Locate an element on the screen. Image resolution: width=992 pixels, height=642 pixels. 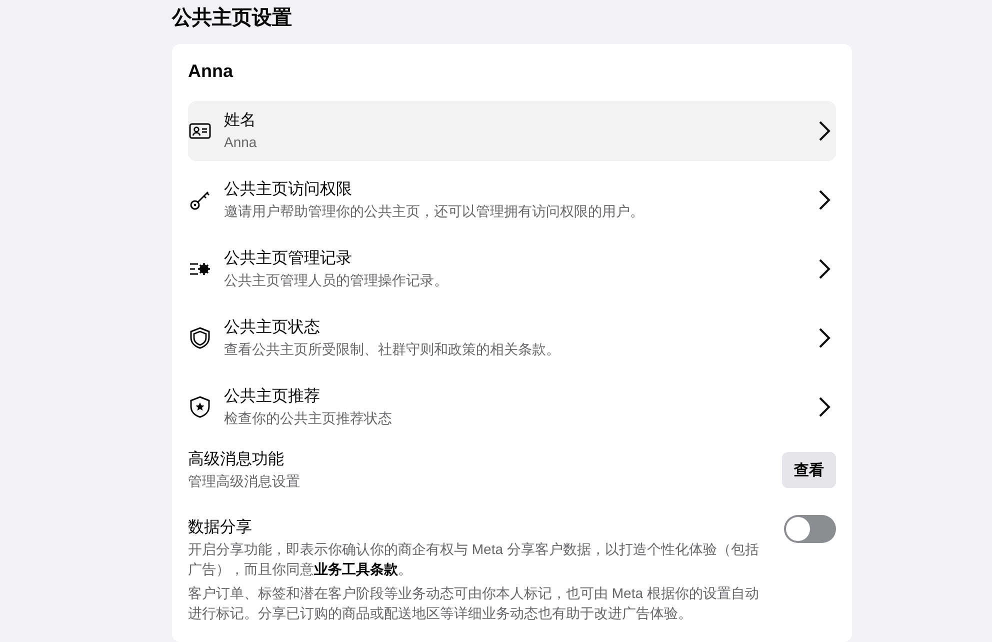
page-title: 公共主页设置 is located at coordinates (232, 18).